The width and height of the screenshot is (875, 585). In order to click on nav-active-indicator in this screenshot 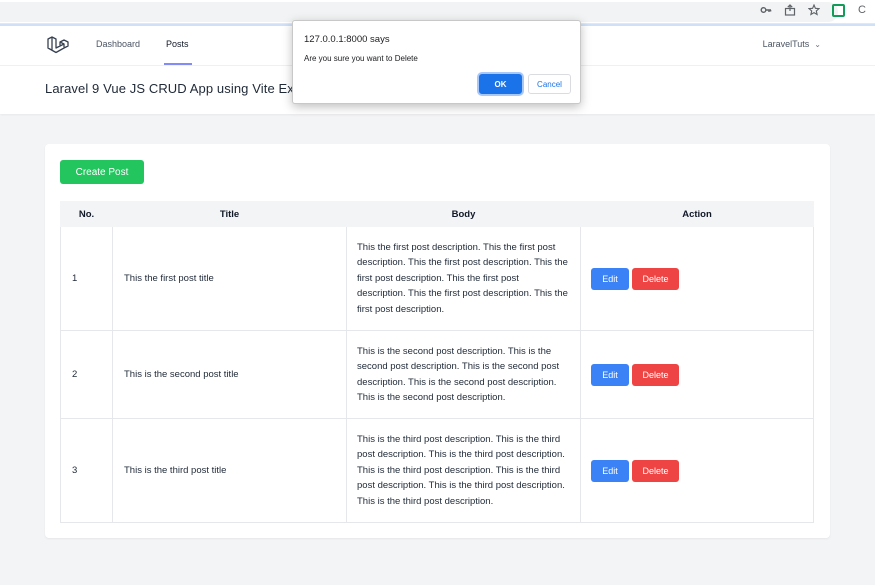, I will do `click(178, 64)`.